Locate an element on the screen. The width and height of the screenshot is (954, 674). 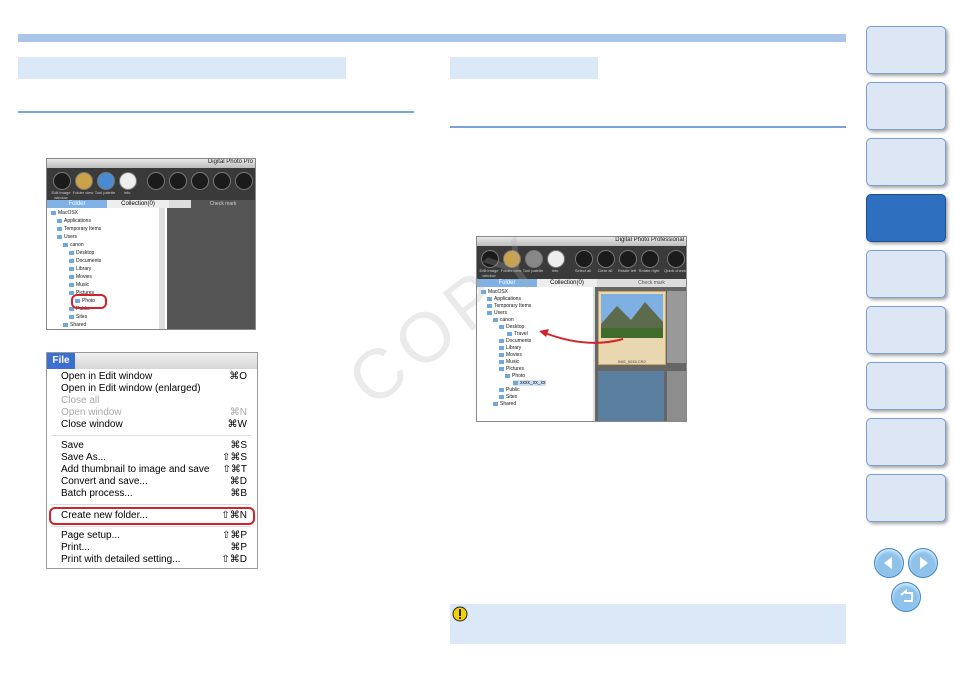
caution-icon is located at coordinates (460, 614).